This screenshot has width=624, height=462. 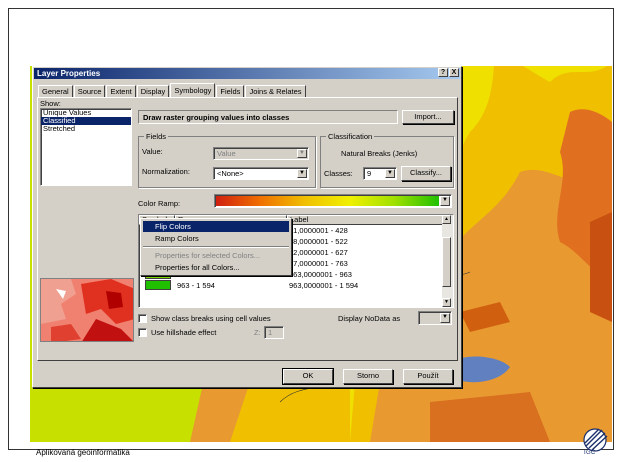 What do you see at coordinates (379, 153) in the screenshot?
I see `classification-method: Natural Breaks (Jenks)` at bounding box center [379, 153].